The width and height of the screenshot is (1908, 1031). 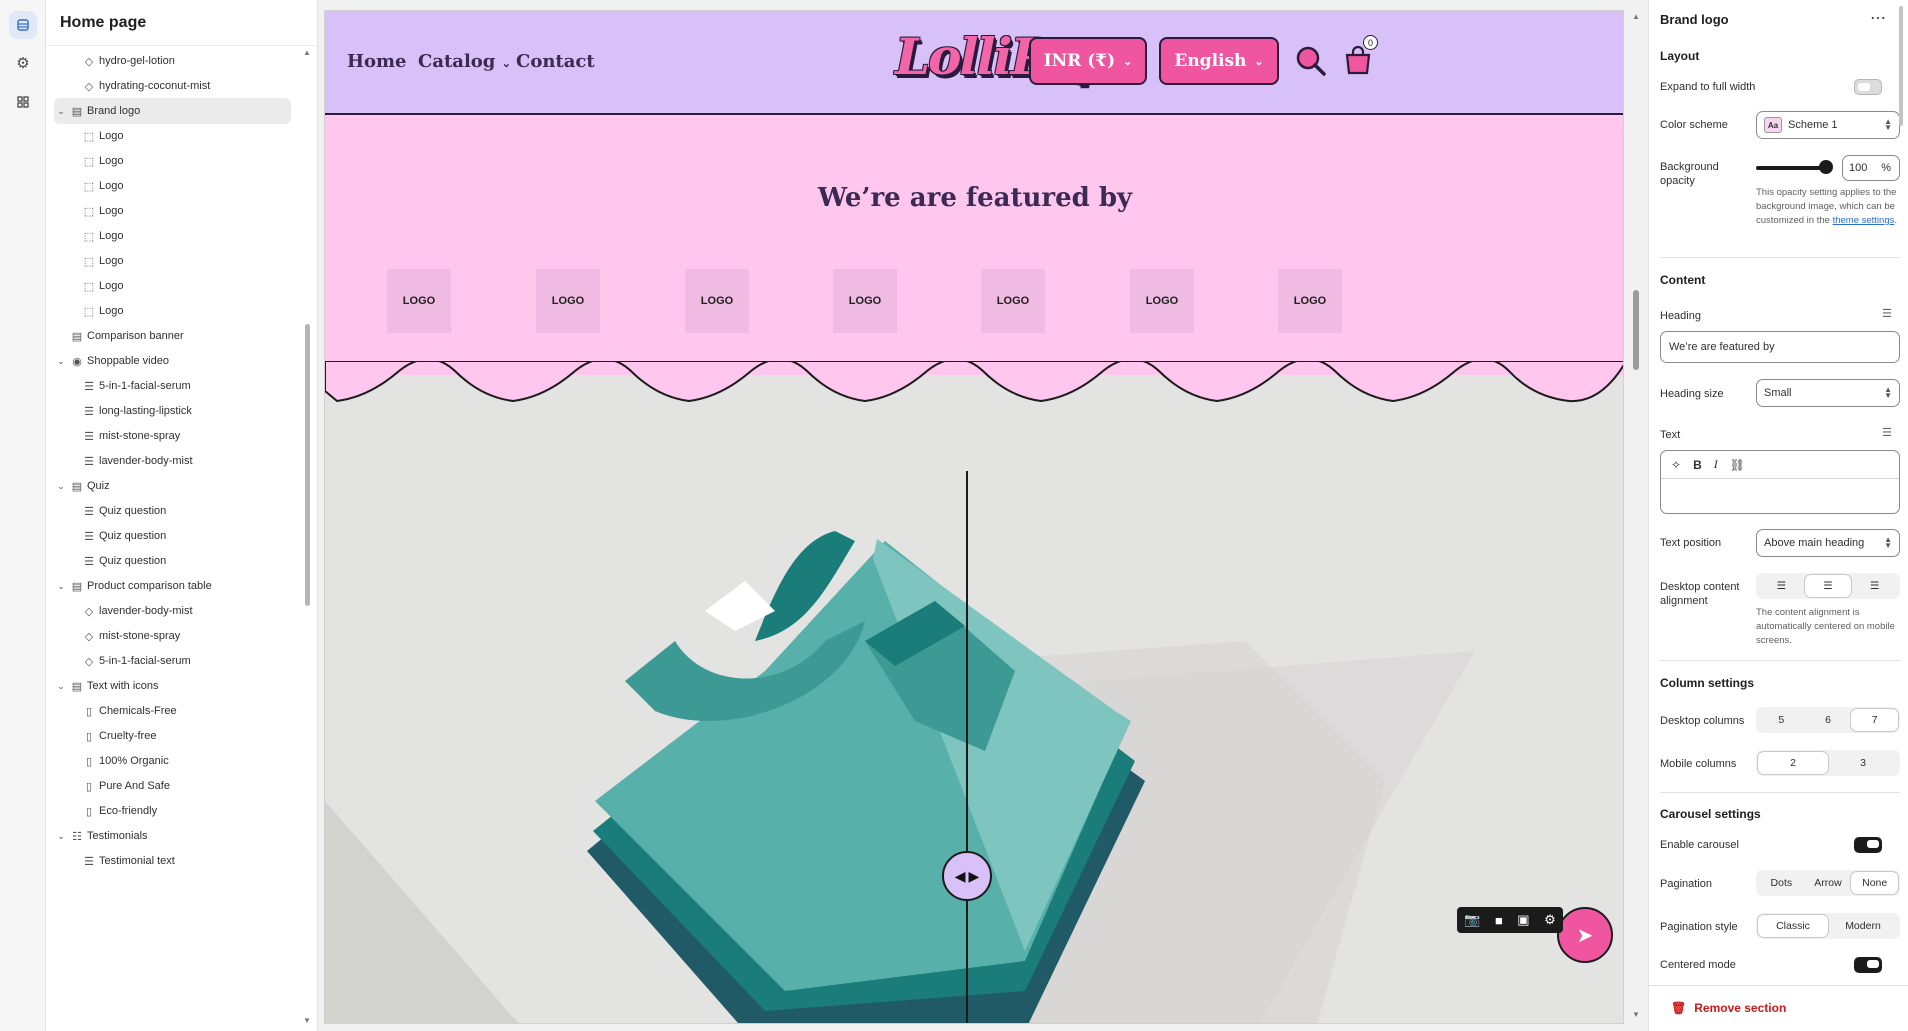 What do you see at coordinates (172, 861) in the screenshot?
I see `tree-item: ☰ Testimonial text` at bounding box center [172, 861].